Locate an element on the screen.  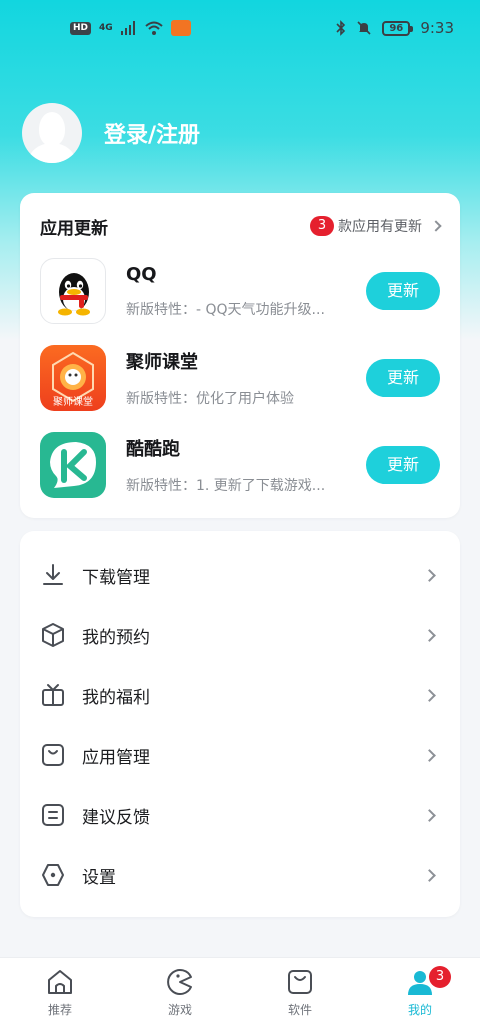
menu-item-feedback: 建议反馈 is located at coordinates (240, 815).